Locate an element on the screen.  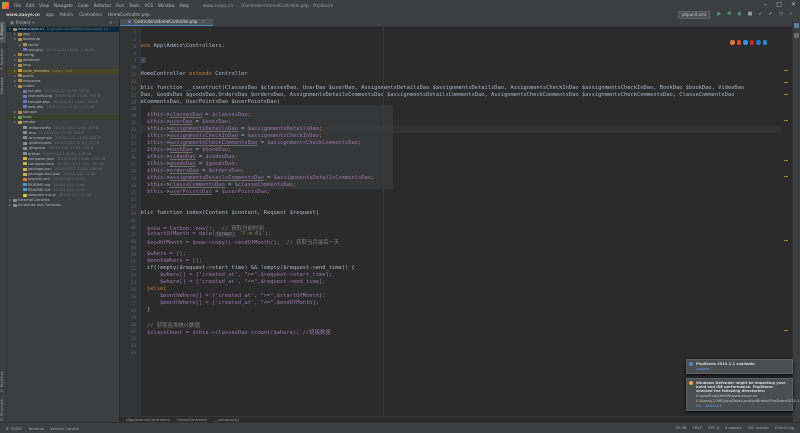
line-number: 2 is located at coordinates (134, 39).